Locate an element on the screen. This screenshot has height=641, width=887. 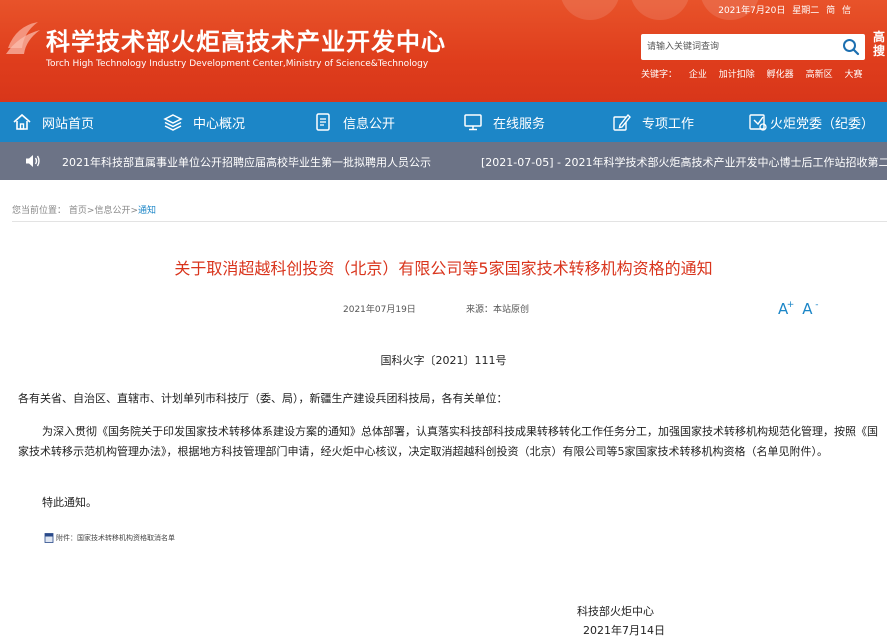
attachment-link: 附件：国家技术转移机构资格取消名单 is located at coordinates (109, 538).